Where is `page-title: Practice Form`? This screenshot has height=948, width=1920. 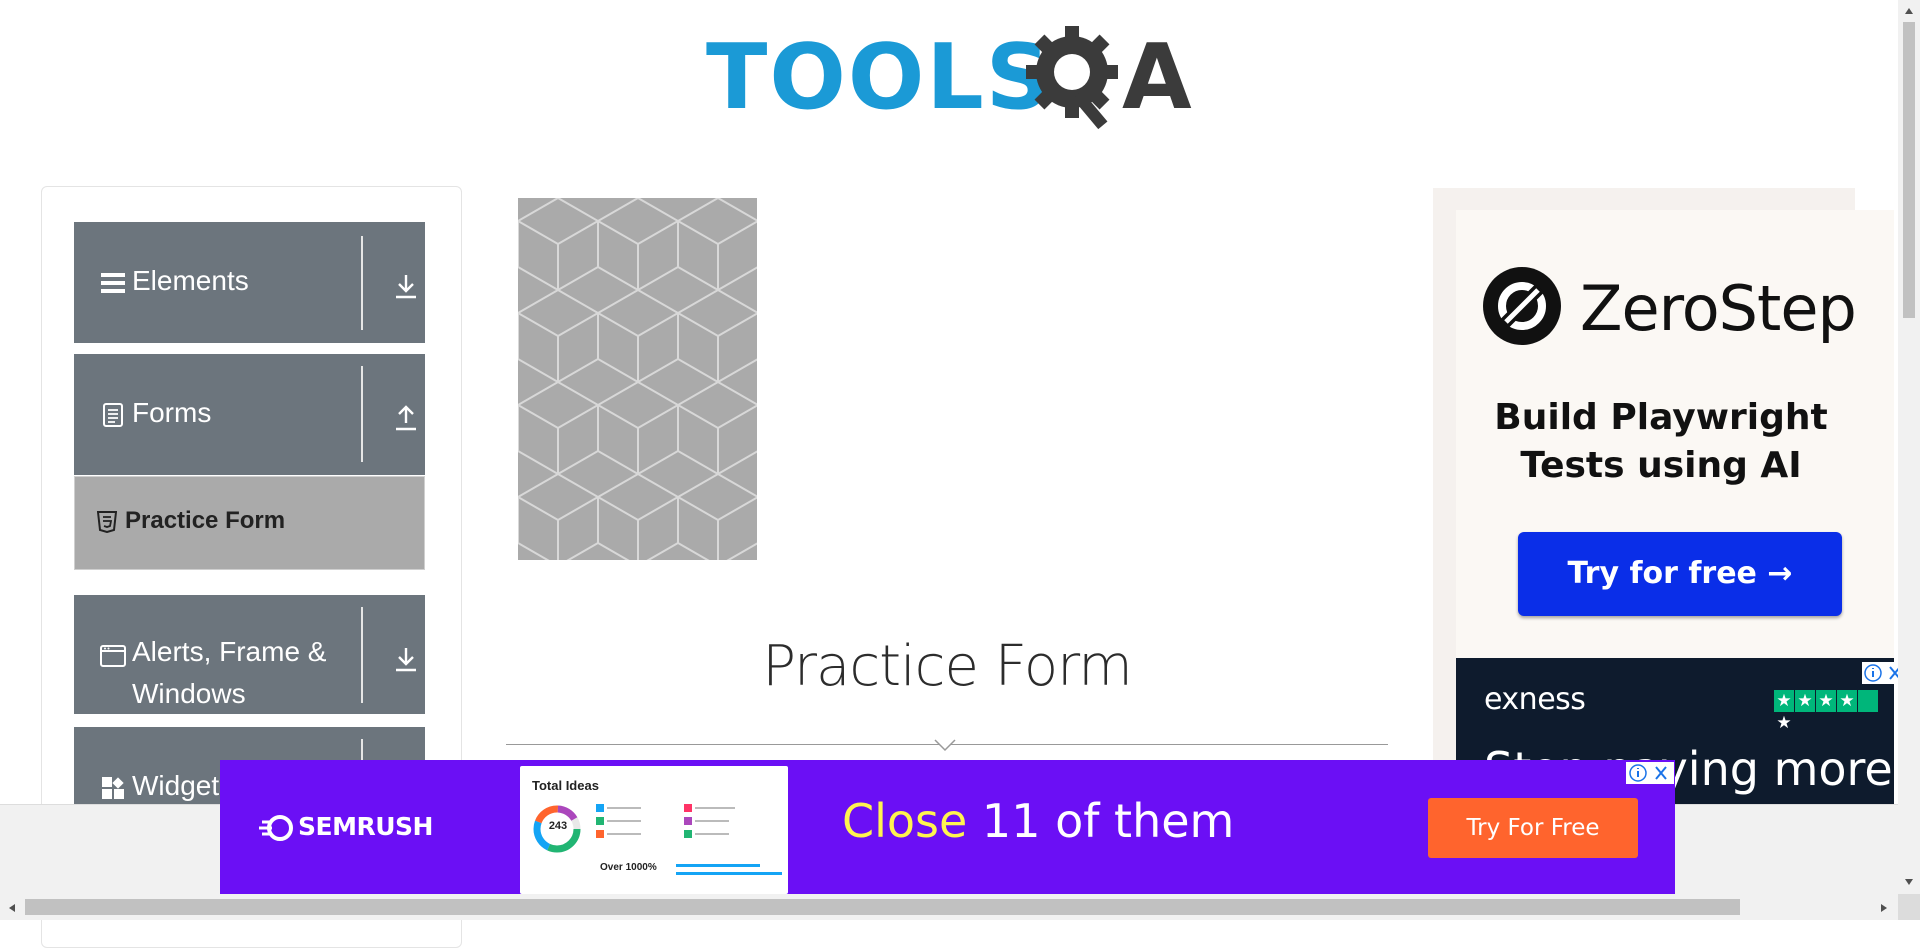 page-title: Practice Form is located at coordinates (947, 666).